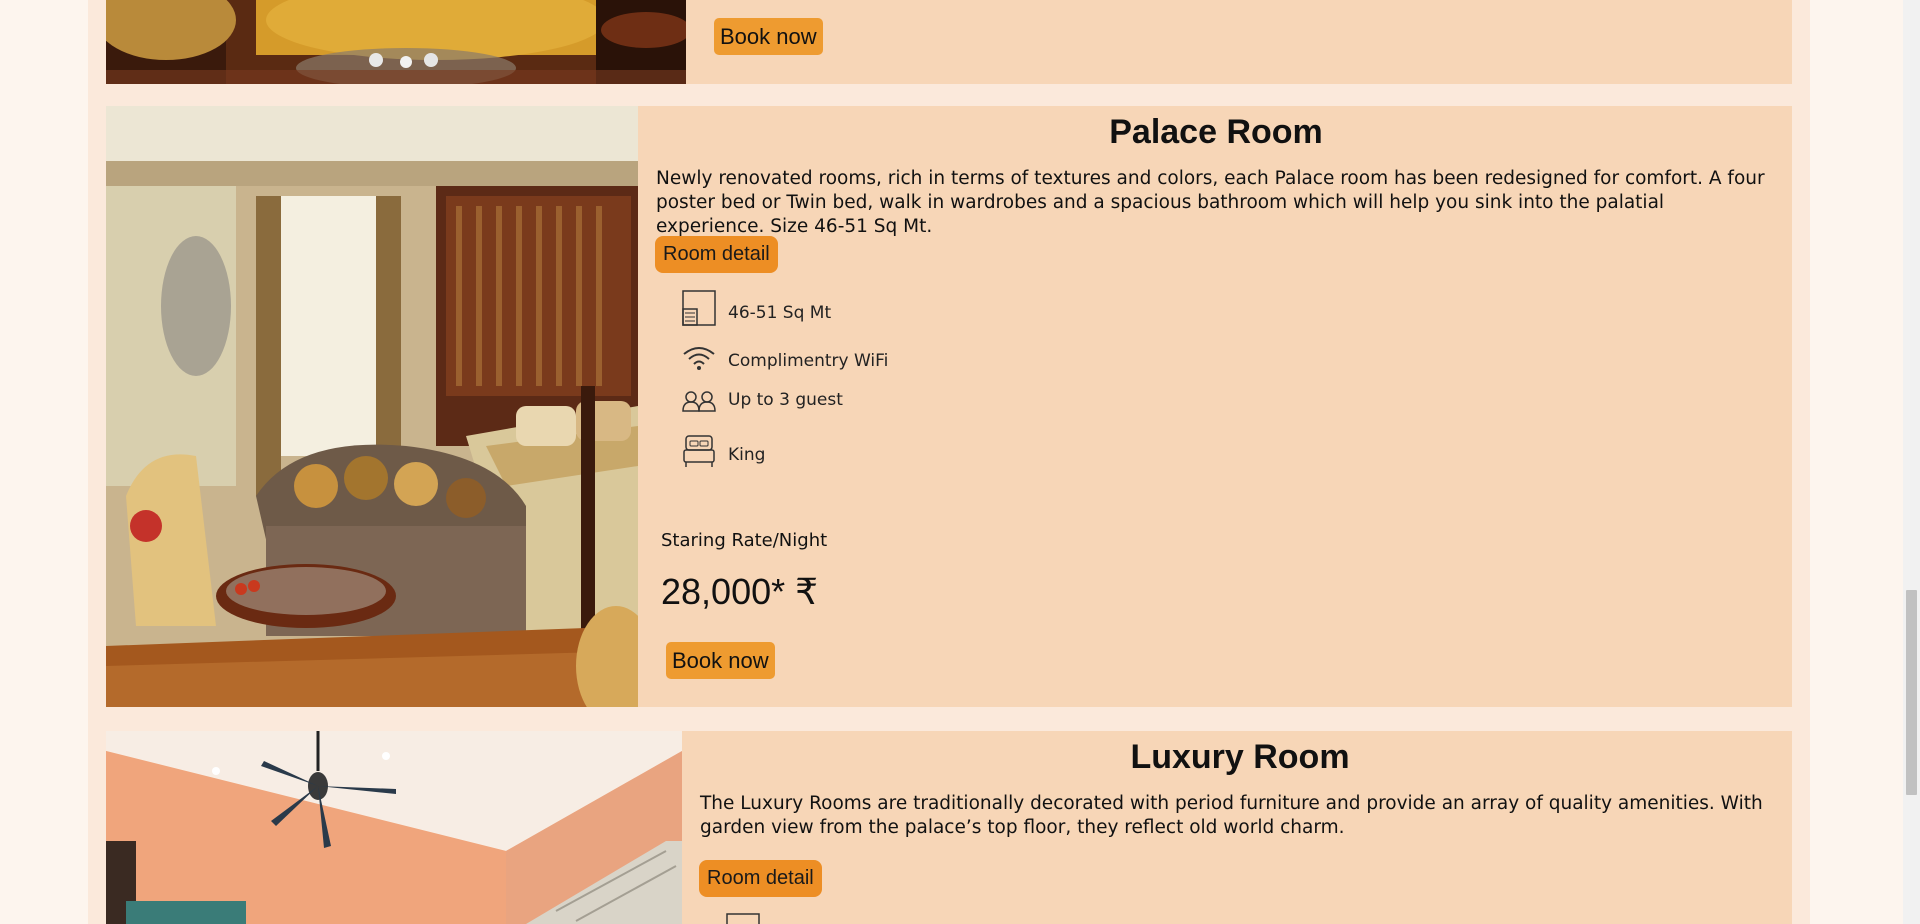  Describe the element at coordinates (808, 361) in the screenshot. I see `amenity-label: Complimentry WiFi` at that location.